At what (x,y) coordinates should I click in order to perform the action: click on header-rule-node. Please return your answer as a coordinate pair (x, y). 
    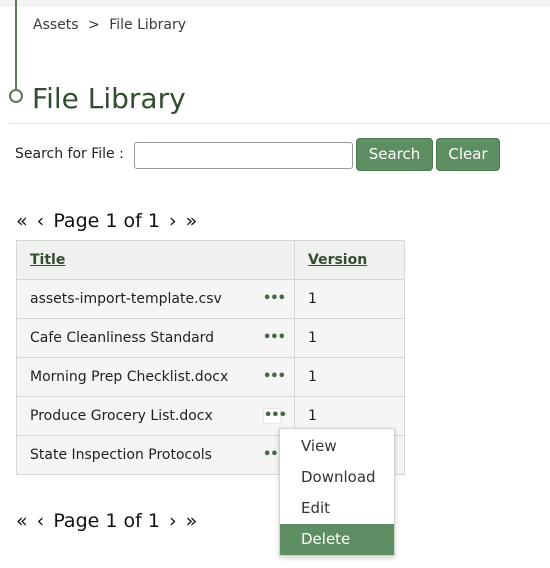
    Looking at the image, I should click on (16, 96).